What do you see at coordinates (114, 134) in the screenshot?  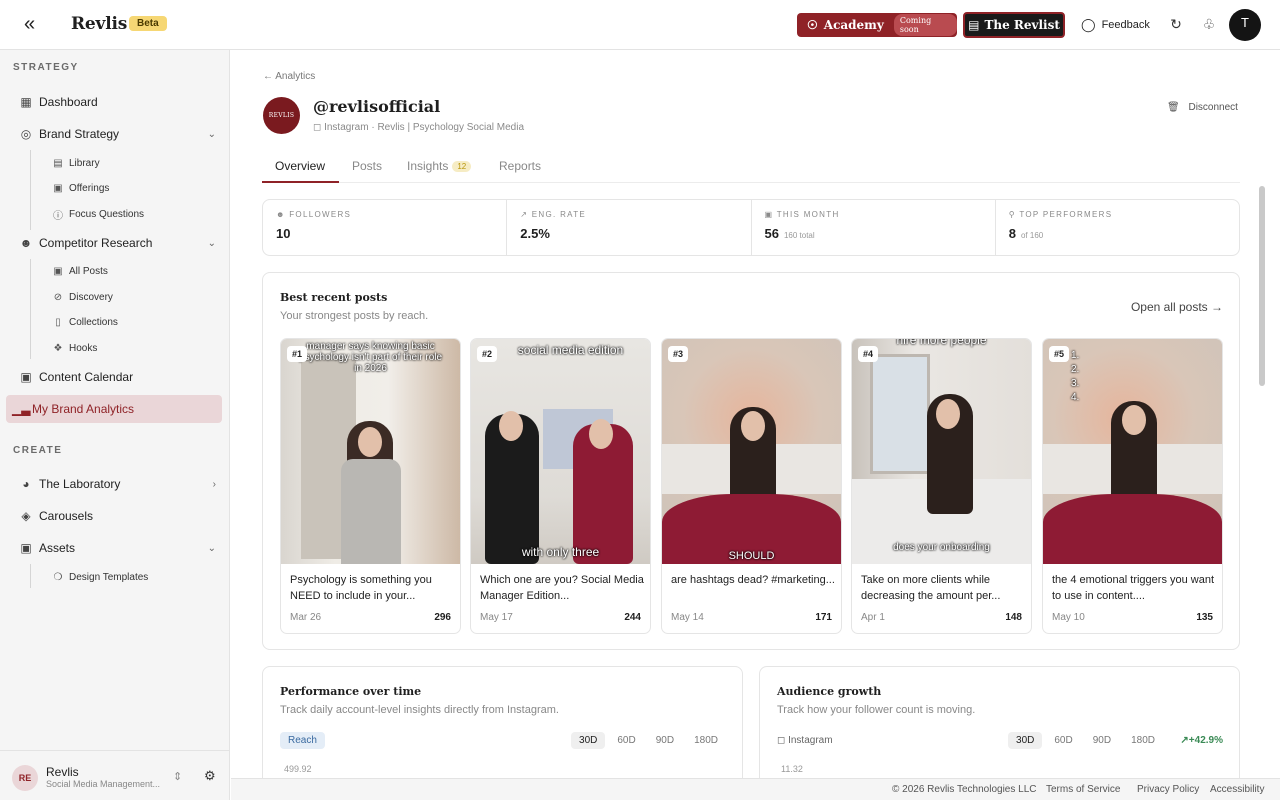 I see `sidebar-item-brand-strategy: ◎ Brand Strategy ⌄` at bounding box center [114, 134].